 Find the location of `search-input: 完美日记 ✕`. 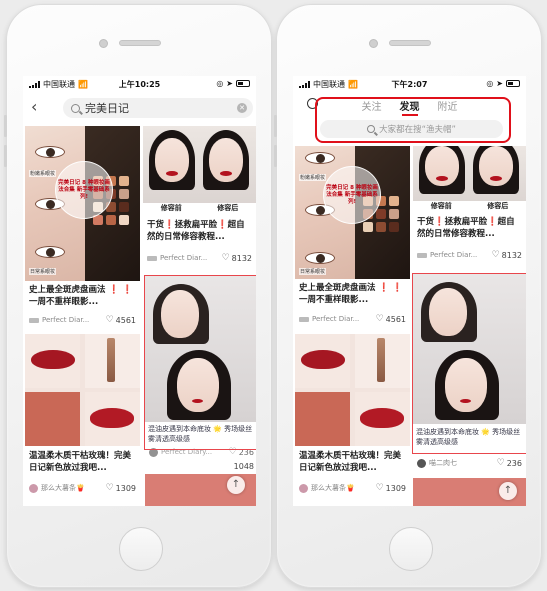

search-input: 完美日记 ✕ is located at coordinates (158, 108).